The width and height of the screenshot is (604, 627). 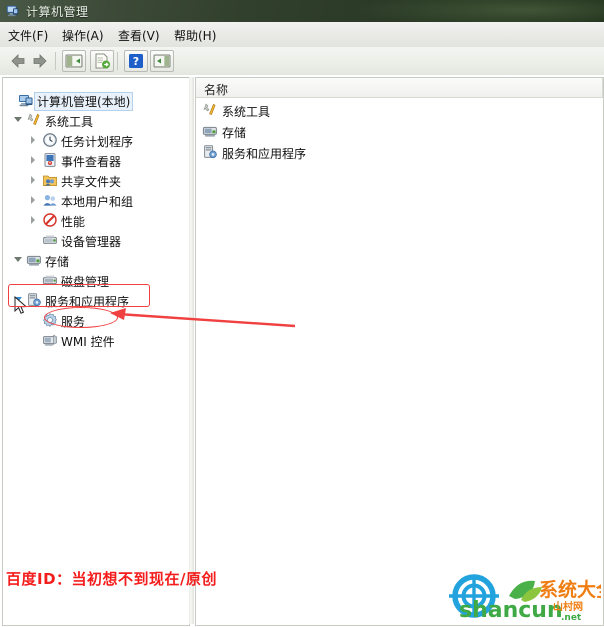 I want to click on toolbar: ?, so click(x=302, y=61).